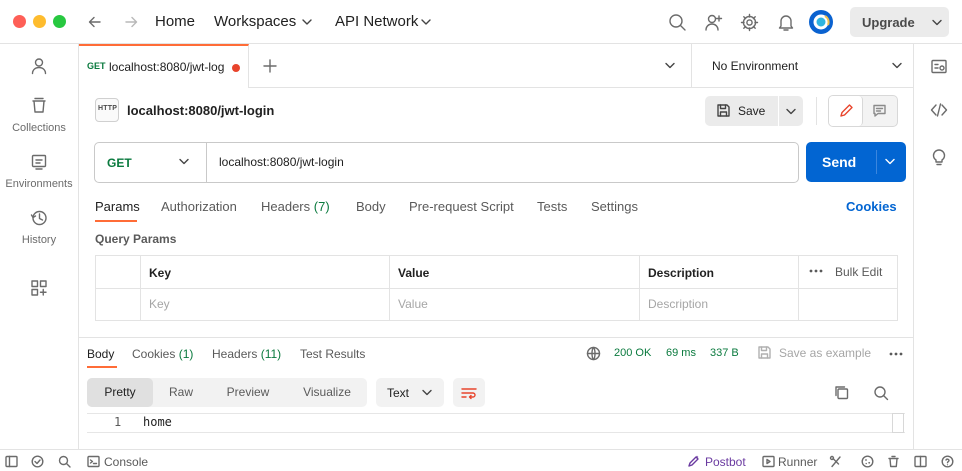 Image resolution: width=962 pixels, height=471 pixels. Describe the element at coordinates (175, 21) in the screenshot. I see `home-link: Home` at that location.